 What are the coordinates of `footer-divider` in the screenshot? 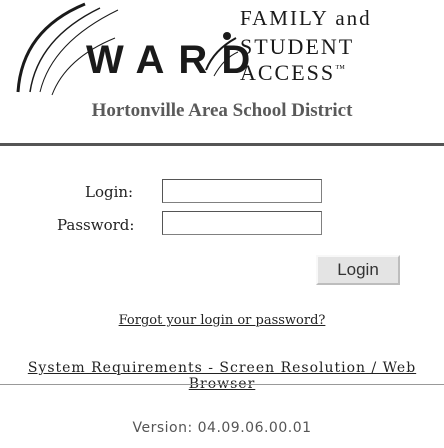 It's located at (222, 384).